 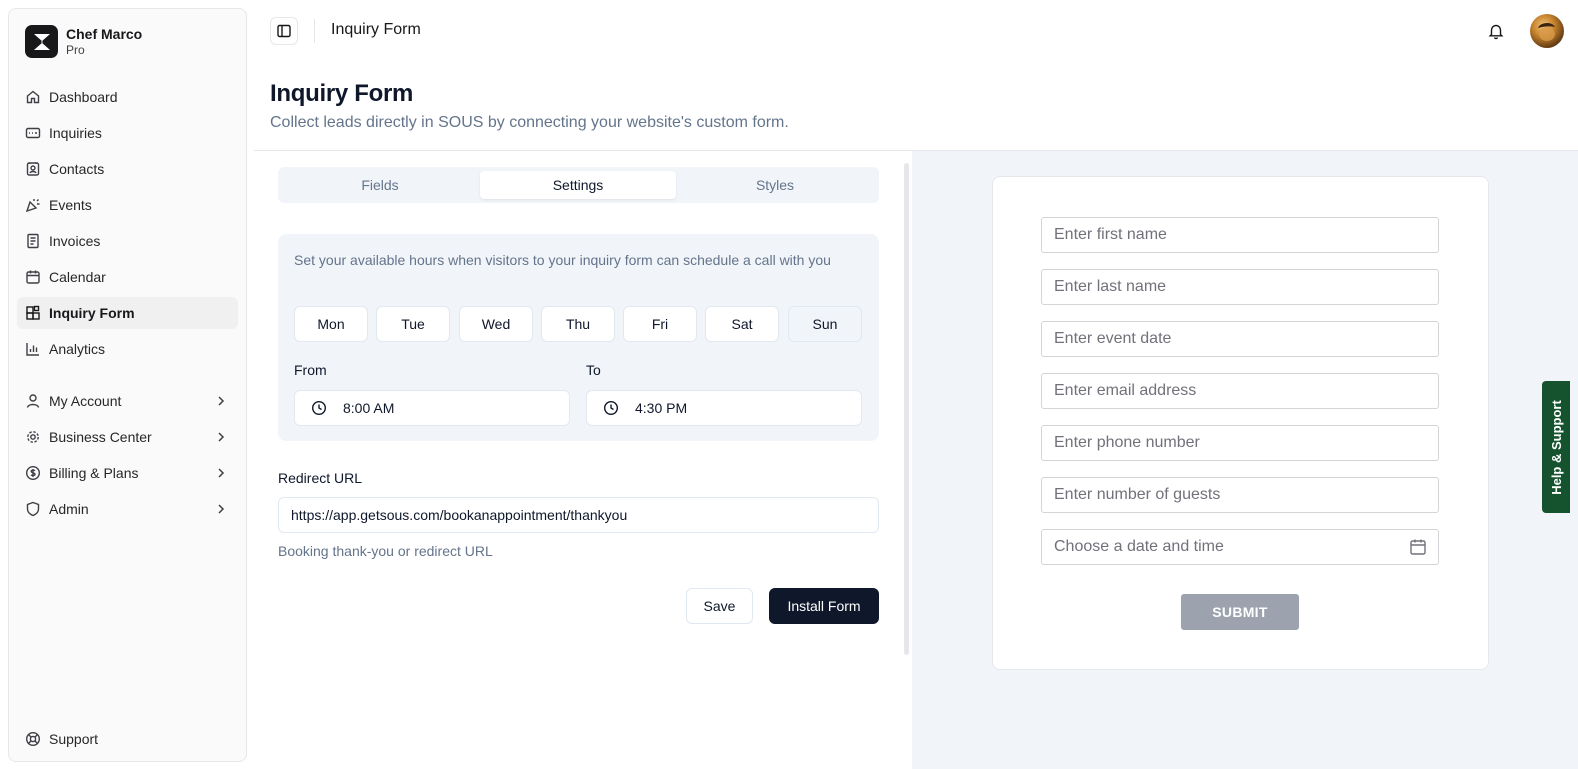 What do you see at coordinates (33, 169) in the screenshot?
I see `contact-book-icon` at bounding box center [33, 169].